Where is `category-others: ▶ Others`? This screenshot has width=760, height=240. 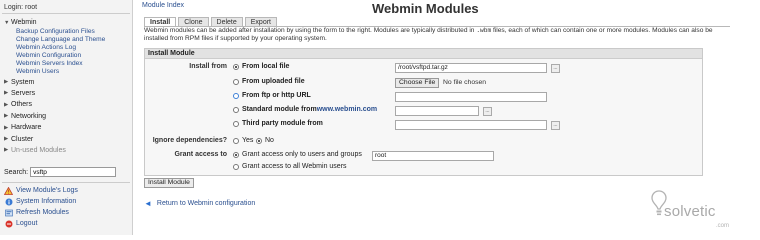 category-others: ▶ Others is located at coordinates (68, 104).